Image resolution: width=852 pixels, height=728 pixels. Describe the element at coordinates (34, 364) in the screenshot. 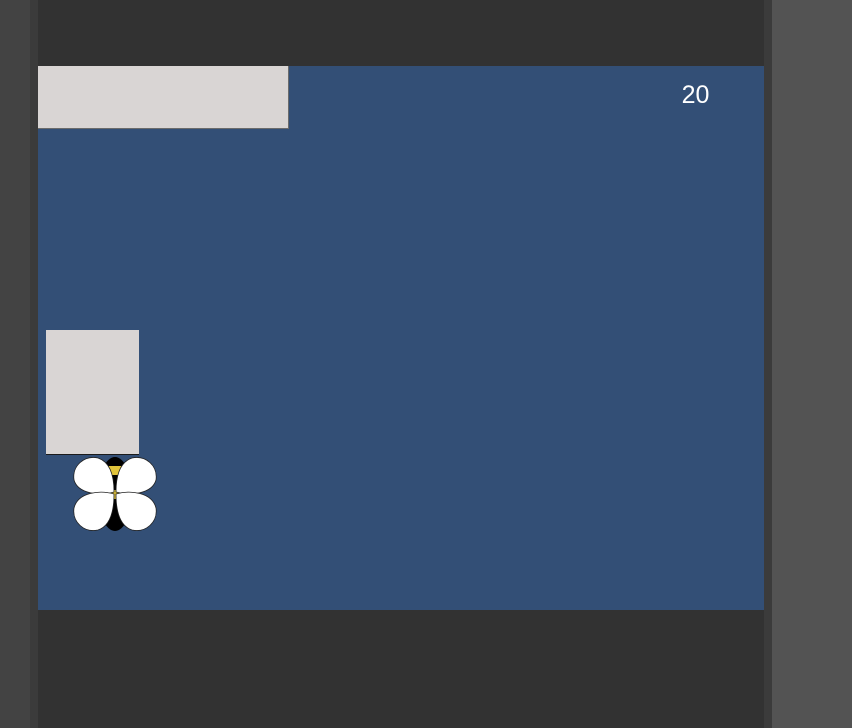

I see `window-left-edge` at that location.